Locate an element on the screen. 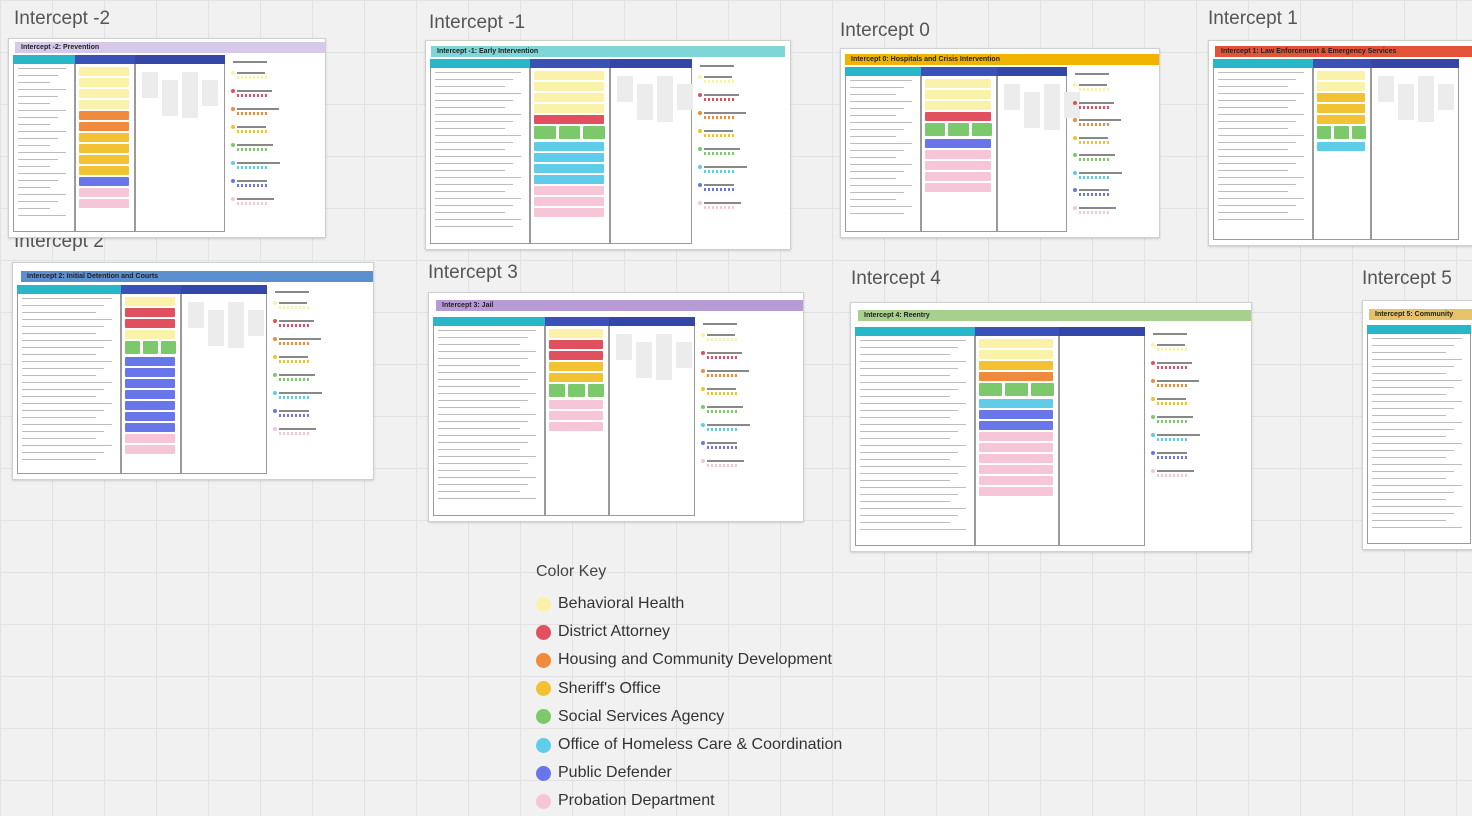 The height and width of the screenshot is (816, 1472). frame-label-intercept-5: Intercept 5 is located at coordinates (1407, 279).